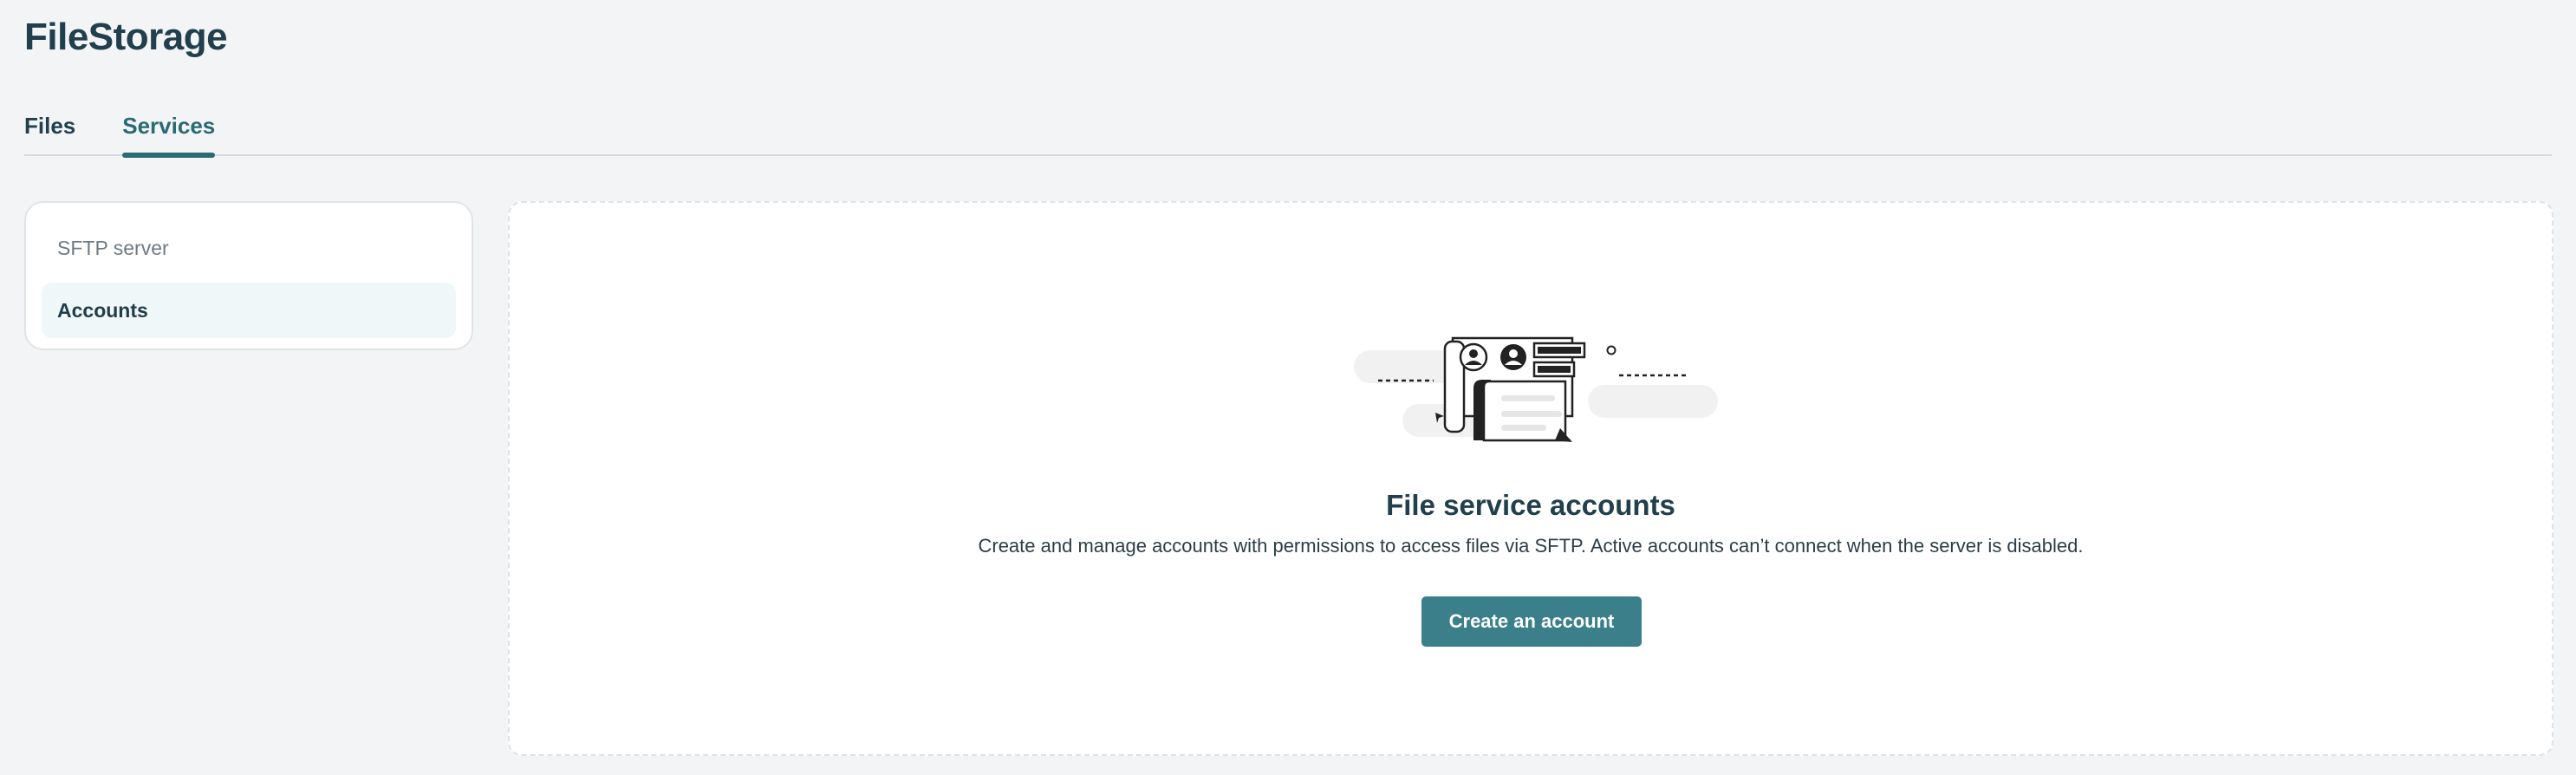 This screenshot has height=775, width=2576. What do you see at coordinates (1288, 134) in the screenshot?
I see `tab-bar: Files Services` at bounding box center [1288, 134].